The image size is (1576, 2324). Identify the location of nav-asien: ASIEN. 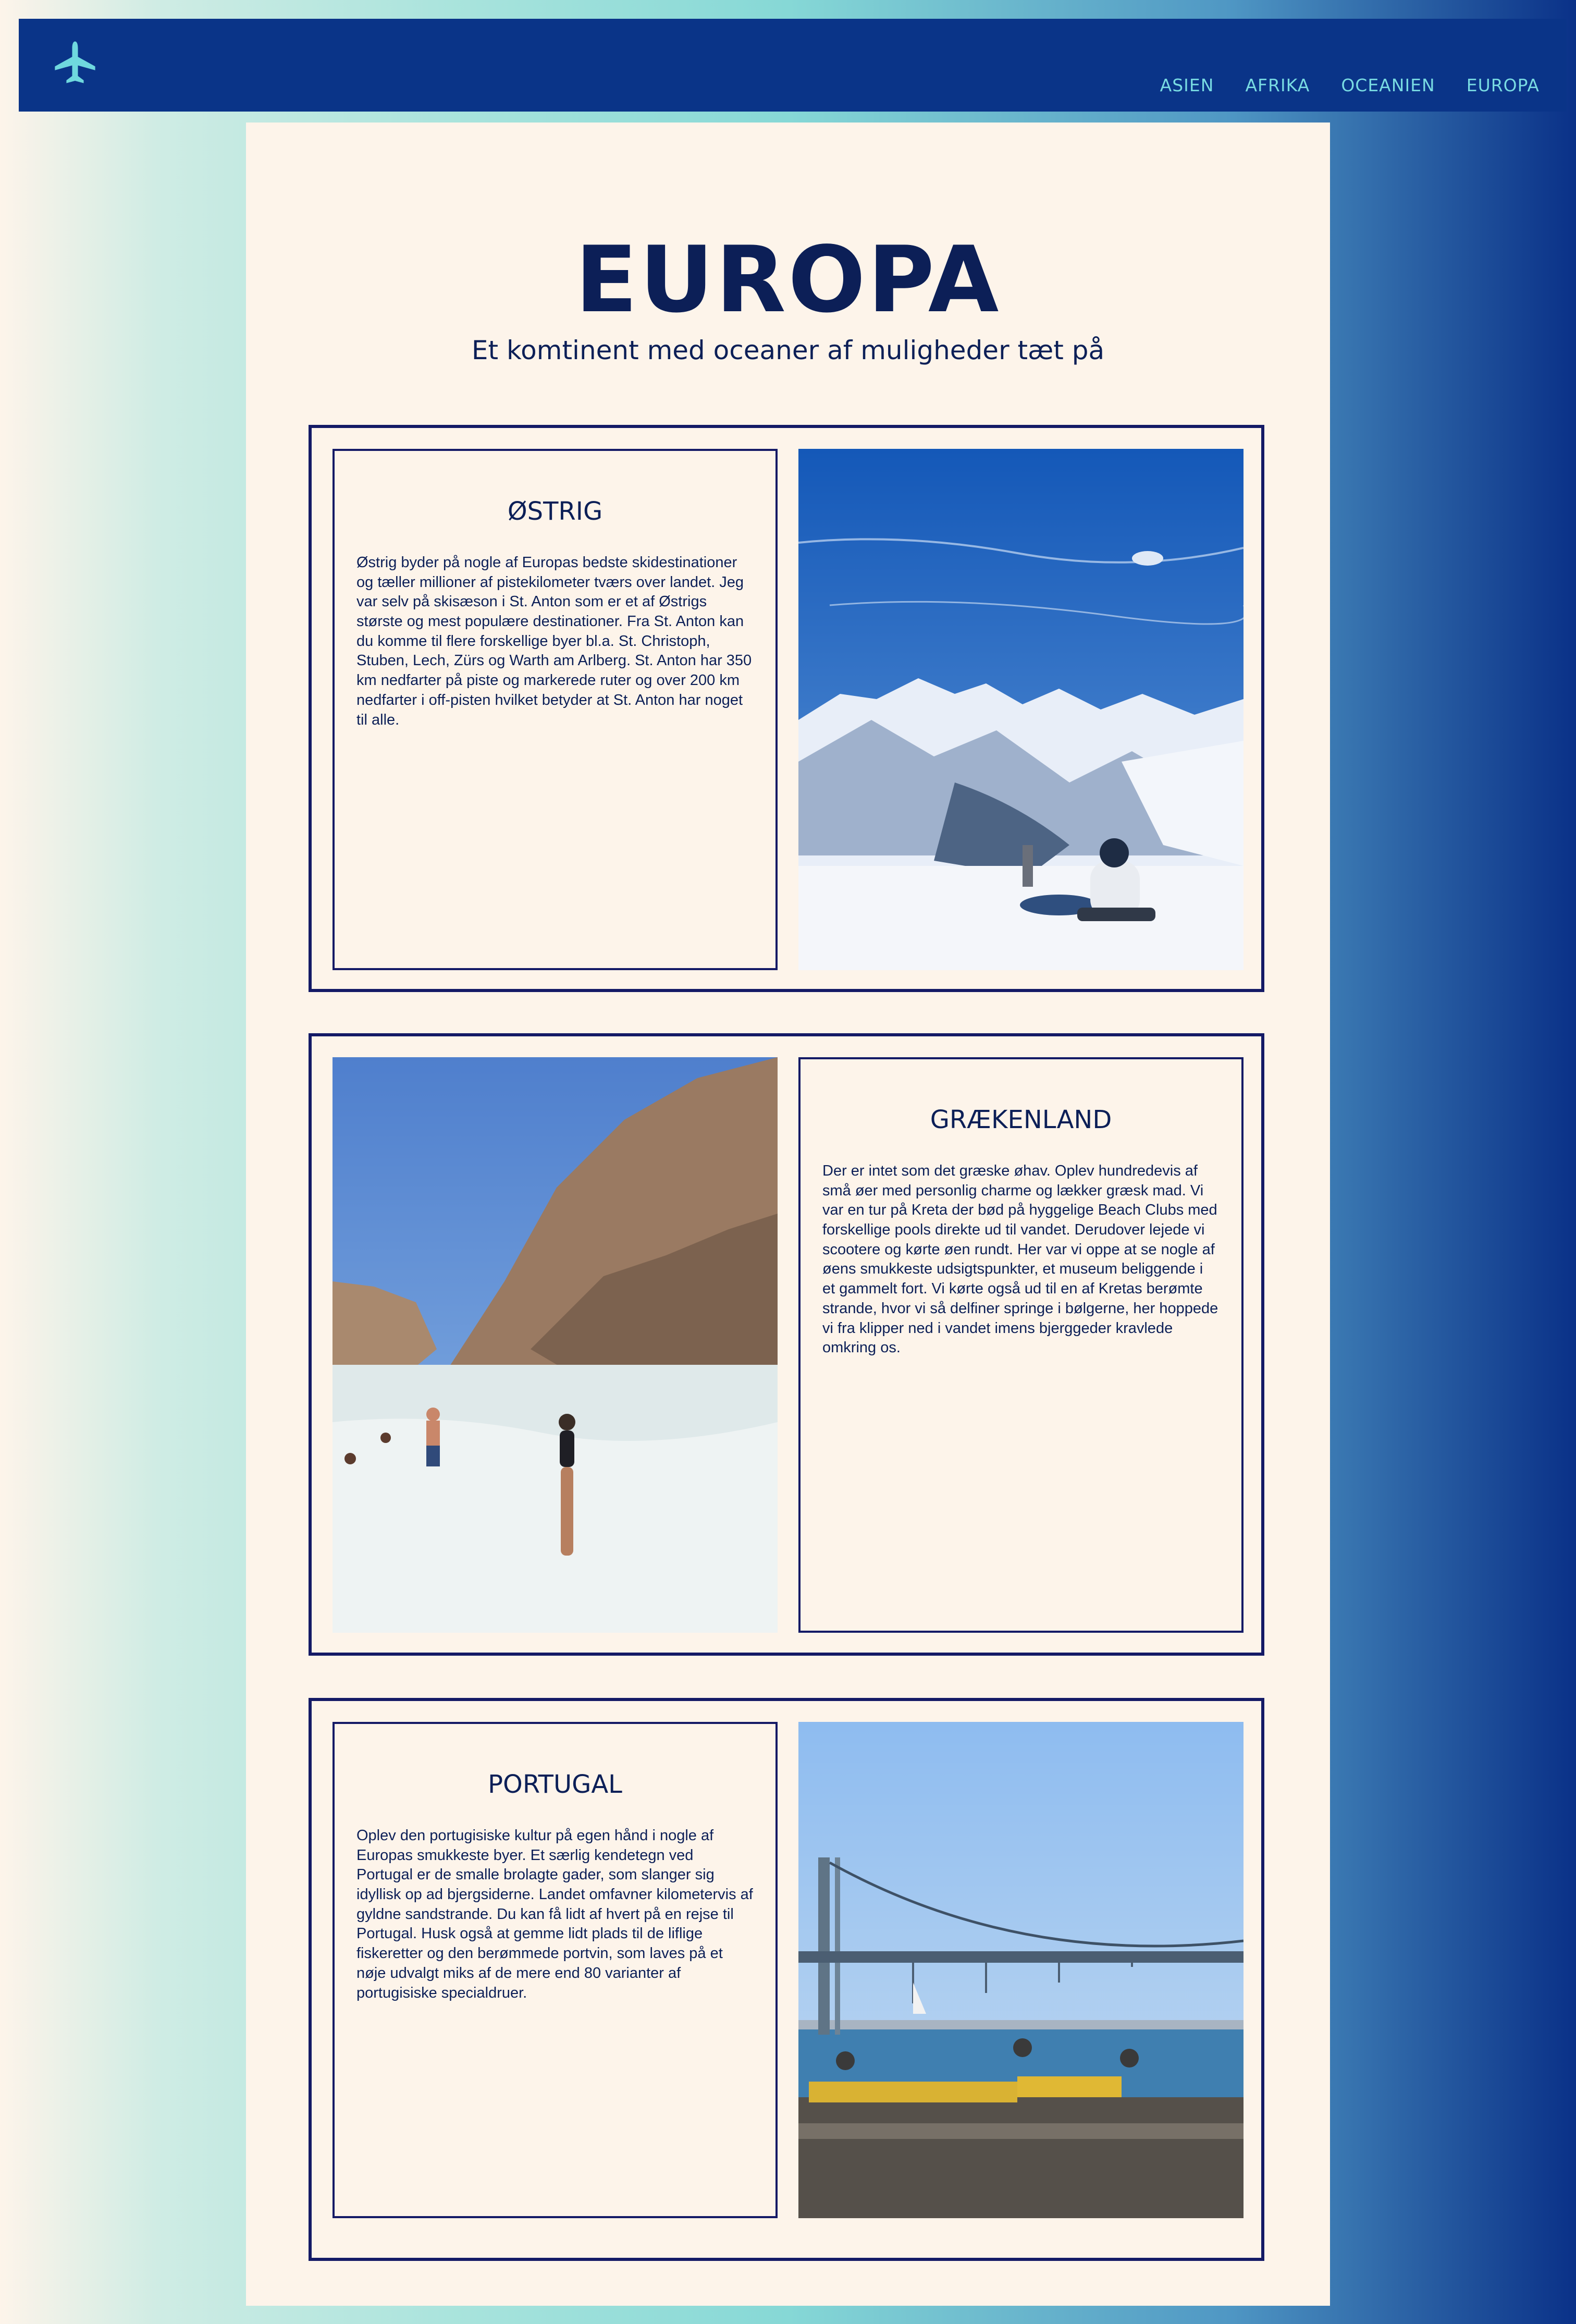
(1187, 85).